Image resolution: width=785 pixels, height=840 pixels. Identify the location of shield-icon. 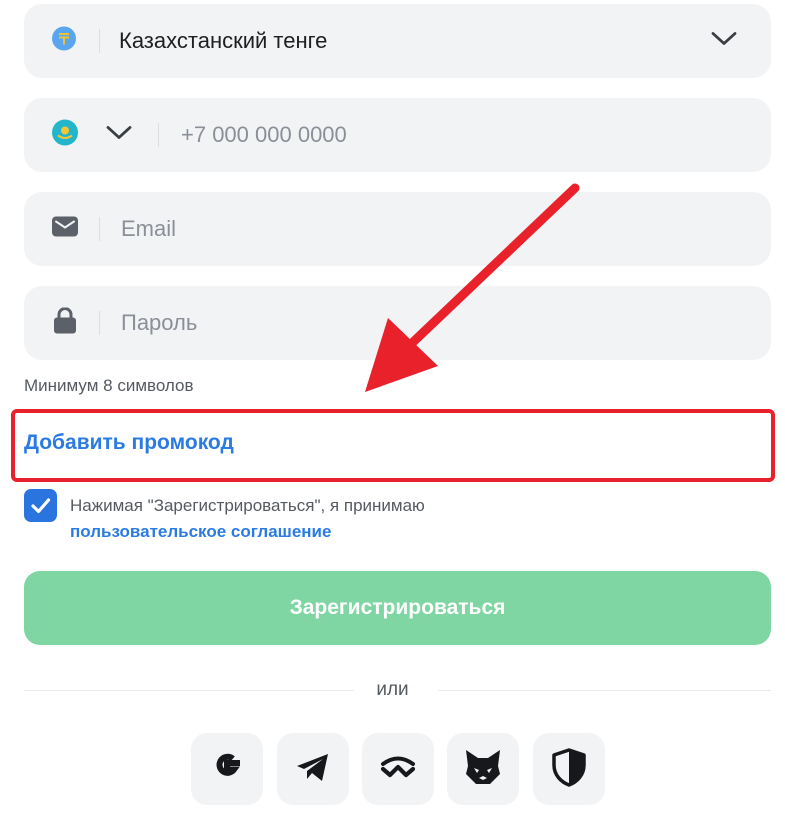
(569, 769).